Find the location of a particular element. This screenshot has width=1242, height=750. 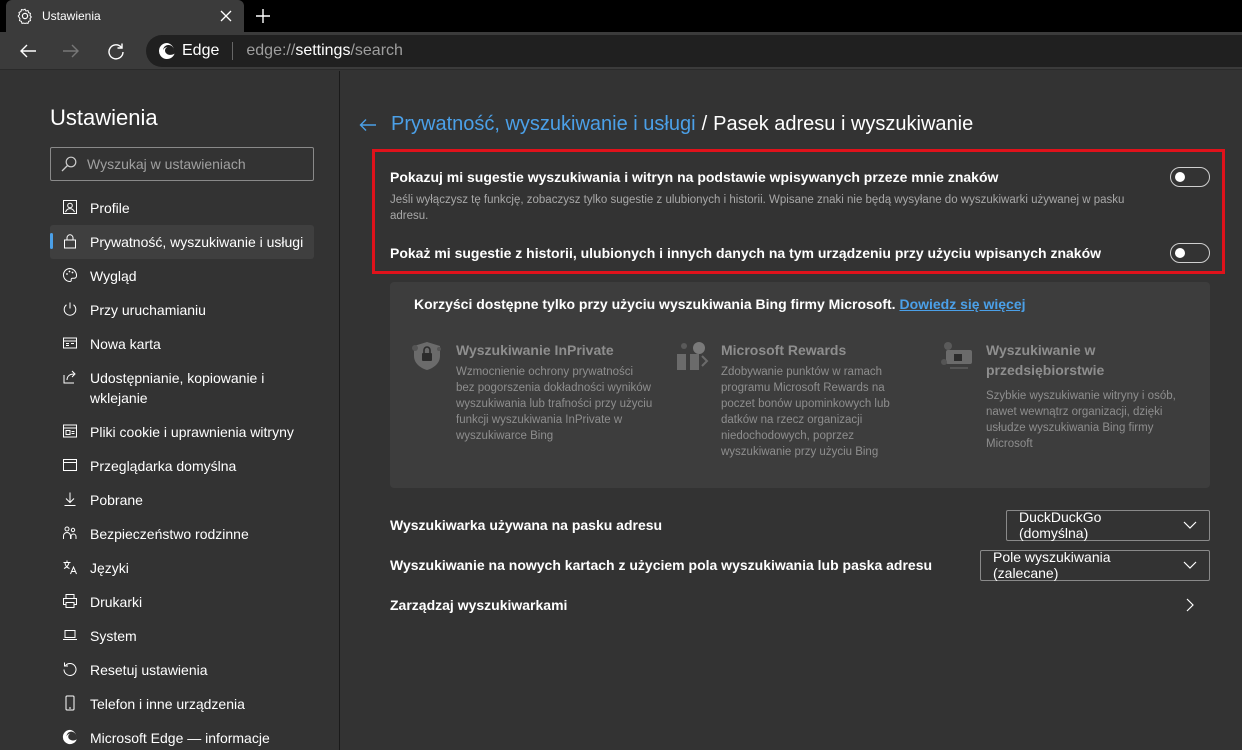

page-title: Pasek adresu i wyszukiwanie is located at coordinates (843, 124).